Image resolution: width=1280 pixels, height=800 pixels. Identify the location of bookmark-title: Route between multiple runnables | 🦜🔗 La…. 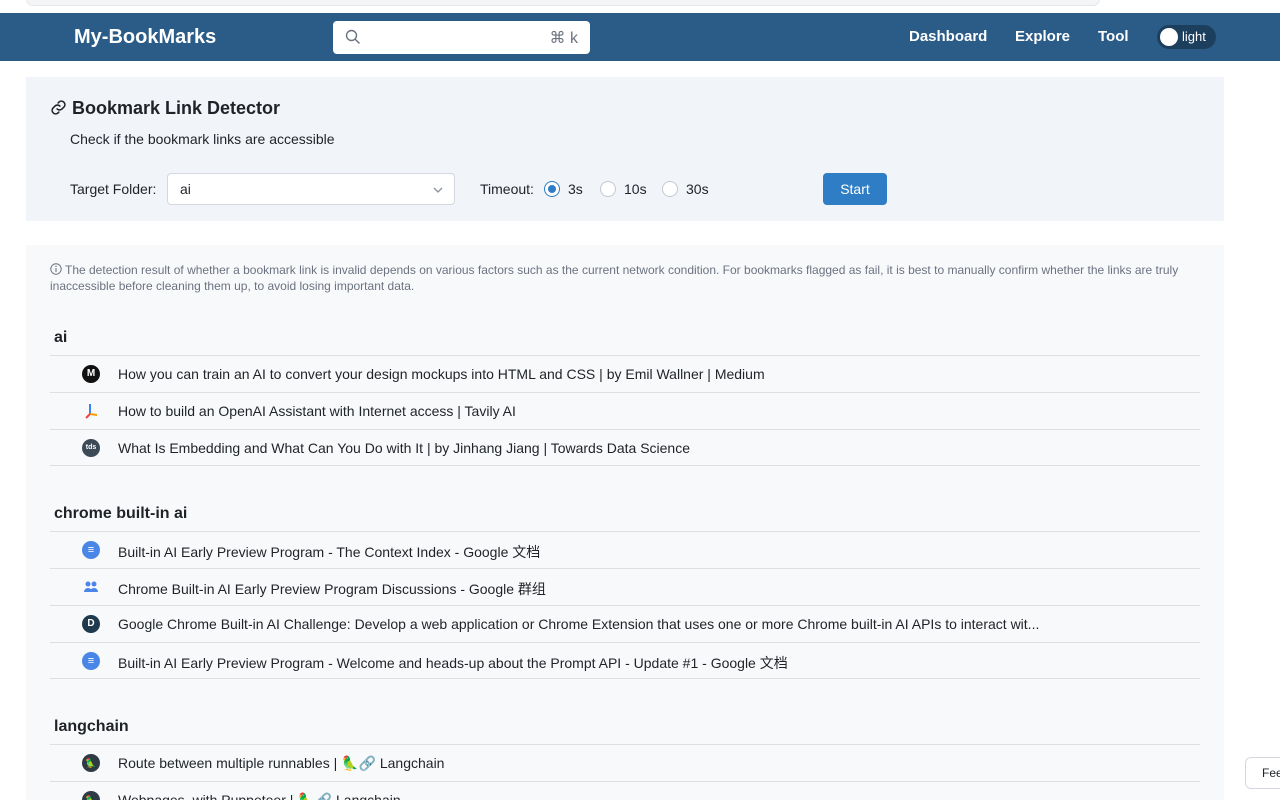
(281, 763).